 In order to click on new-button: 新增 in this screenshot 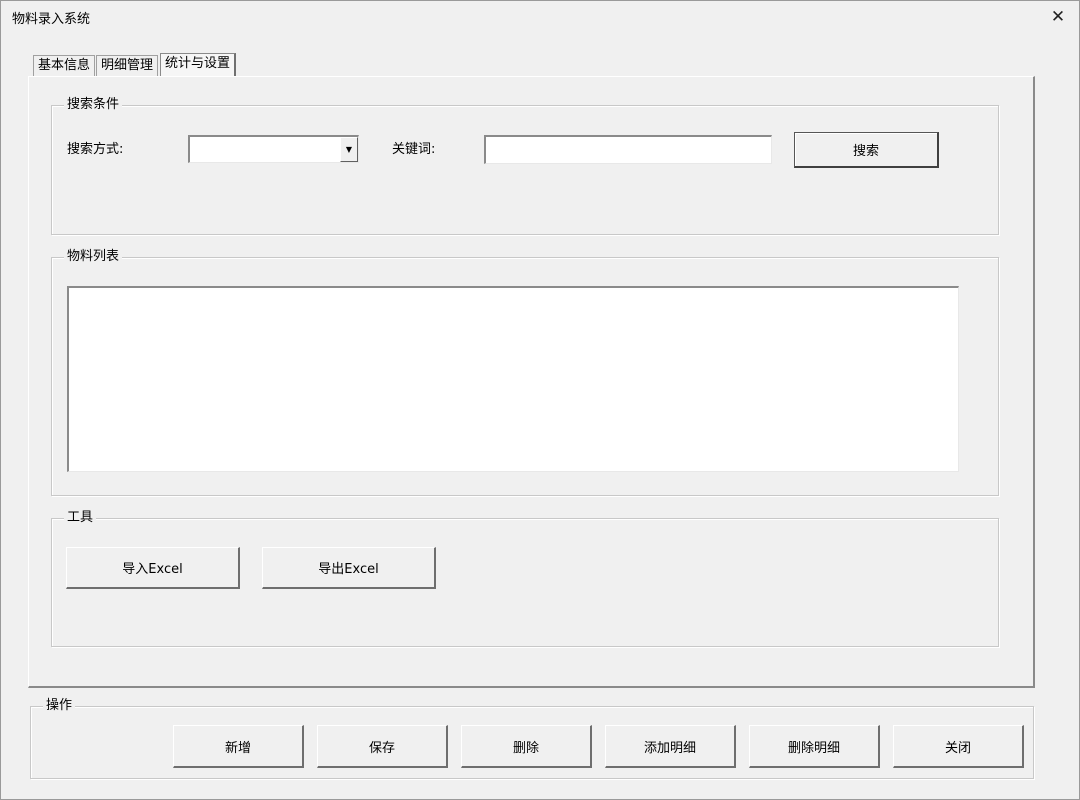, I will do `click(238, 746)`.